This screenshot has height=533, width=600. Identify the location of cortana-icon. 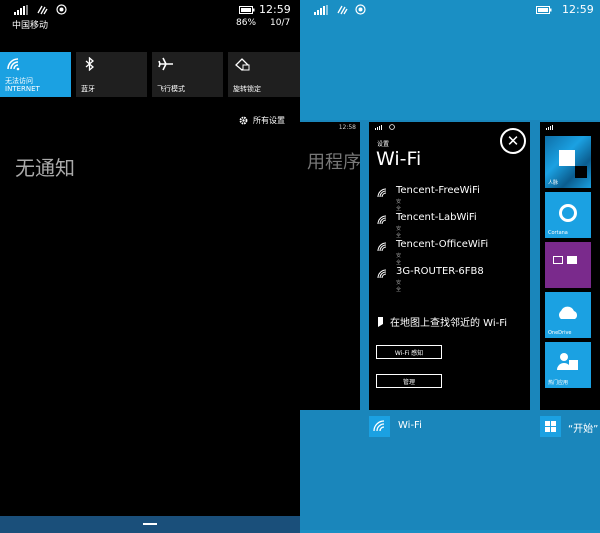
(568, 213).